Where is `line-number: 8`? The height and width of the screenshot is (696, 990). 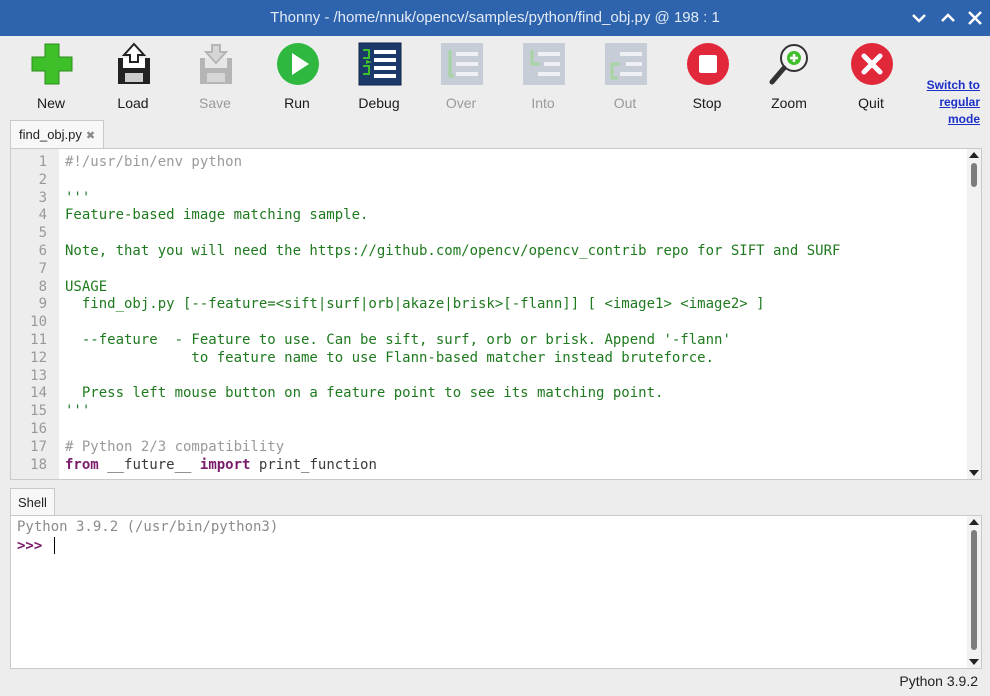
line-number: 8 is located at coordinates (42, 286).